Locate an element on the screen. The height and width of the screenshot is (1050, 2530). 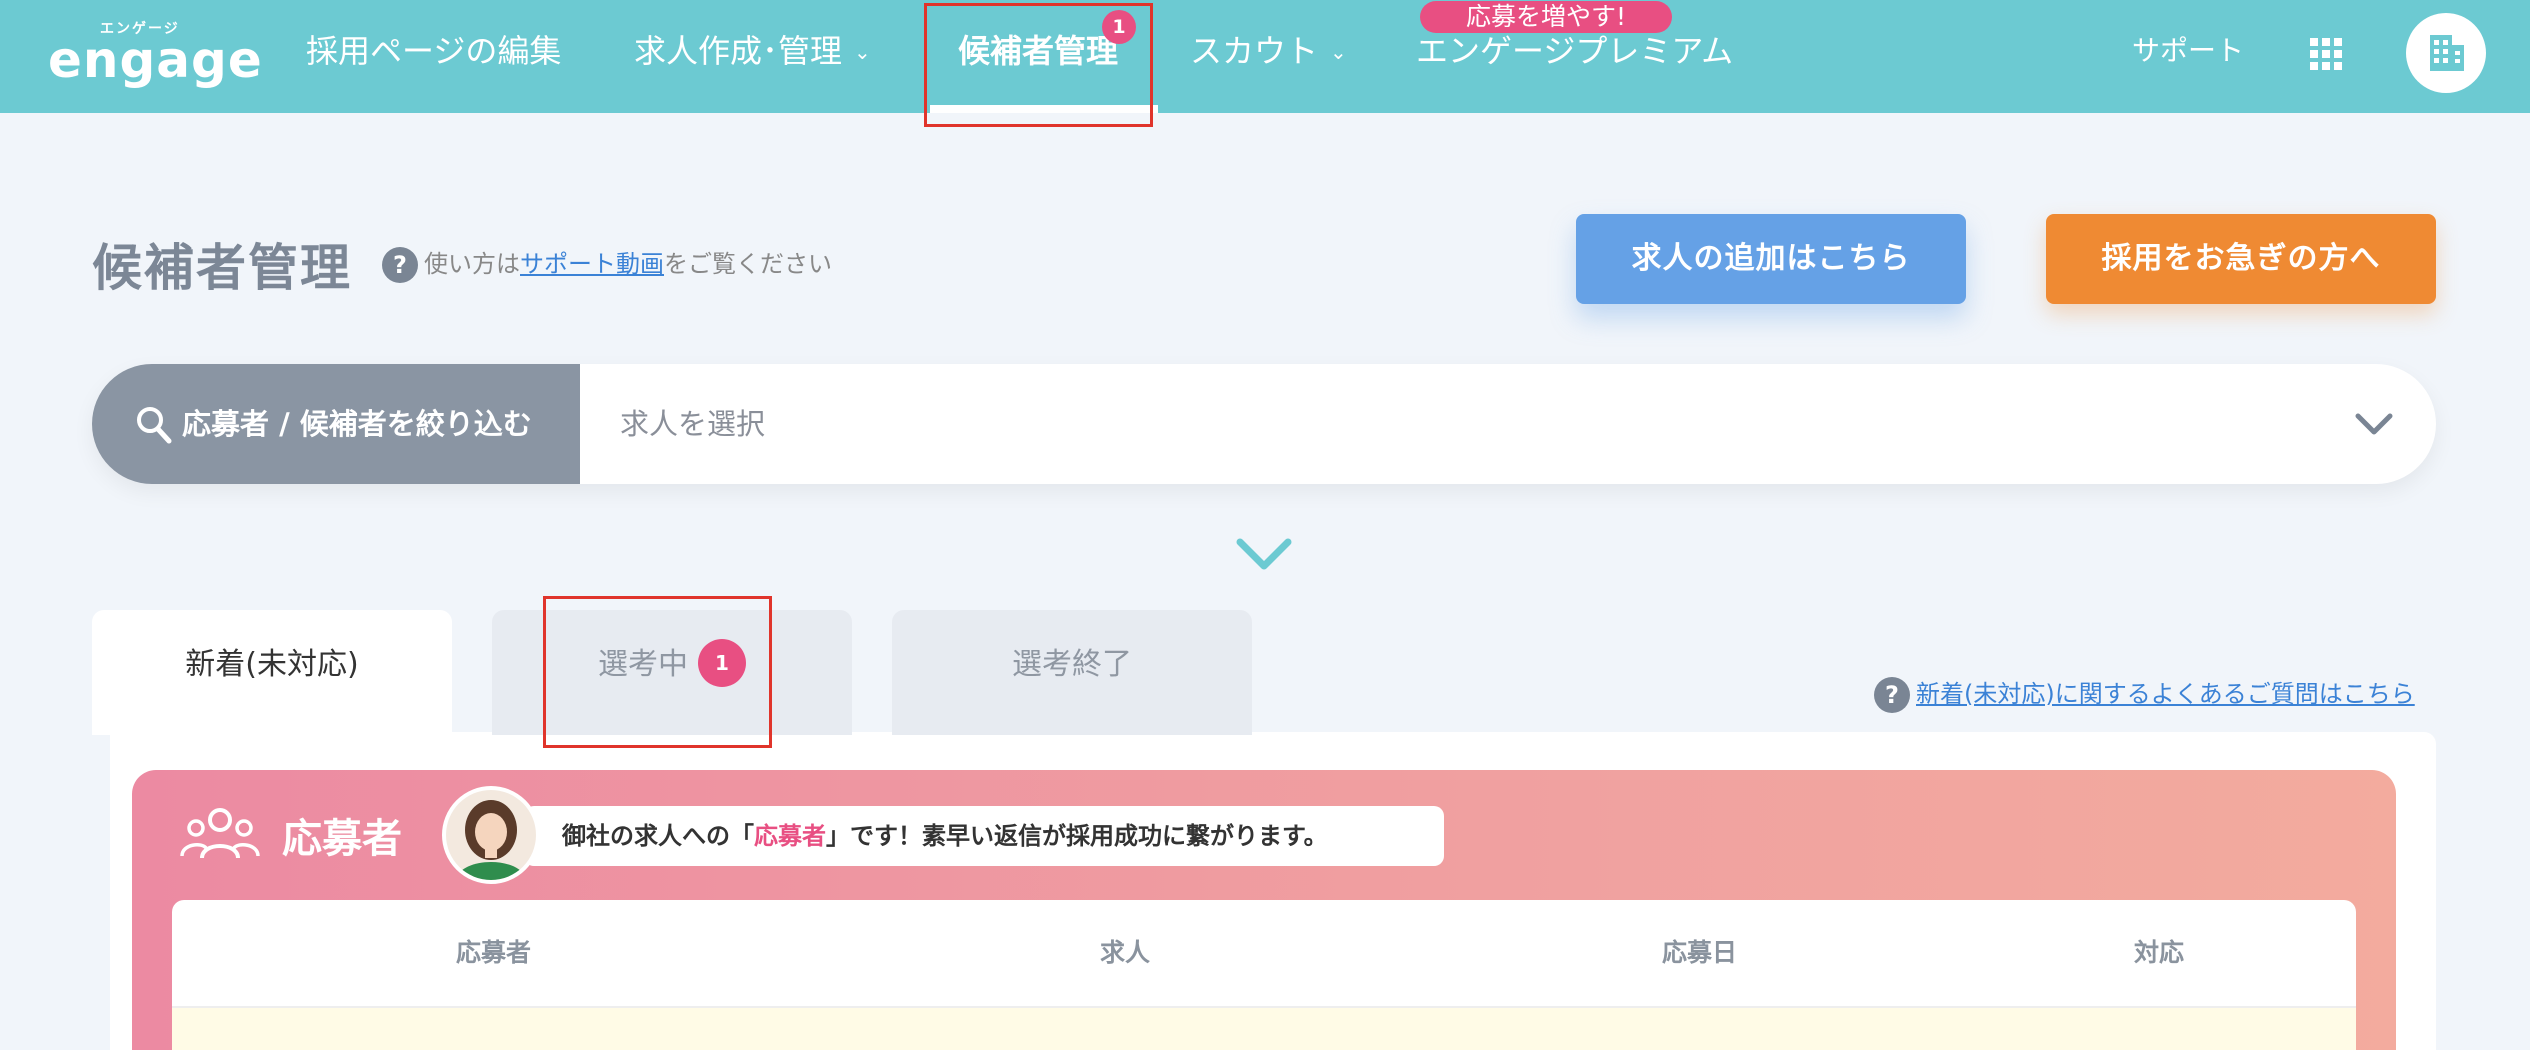
faq-link: 新着(未対応)に関するよくあるご質問はこちら is located at coordinates (2165, 694).